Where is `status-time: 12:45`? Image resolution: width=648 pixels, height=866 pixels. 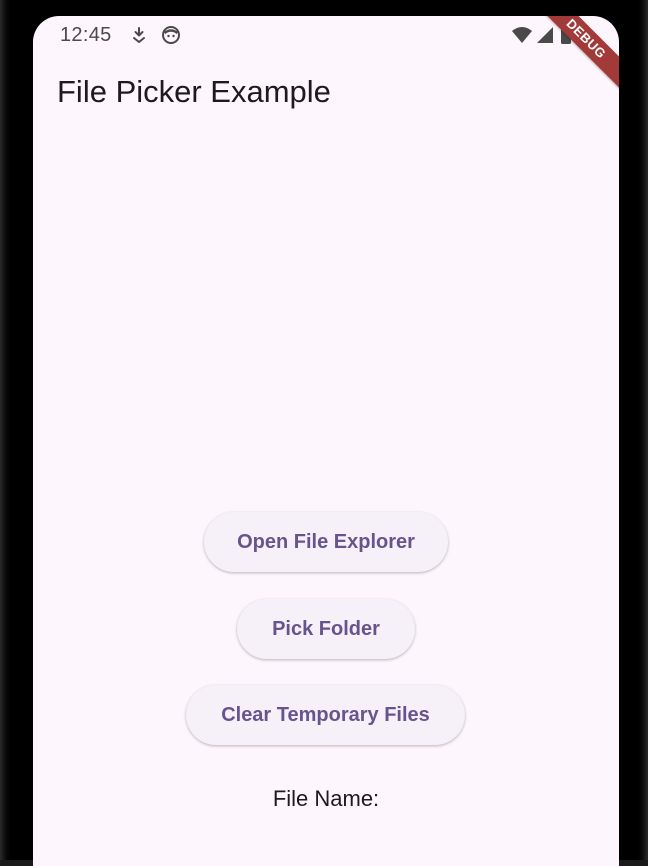 status-time: 12:45 is located at coordinates (86, 35).